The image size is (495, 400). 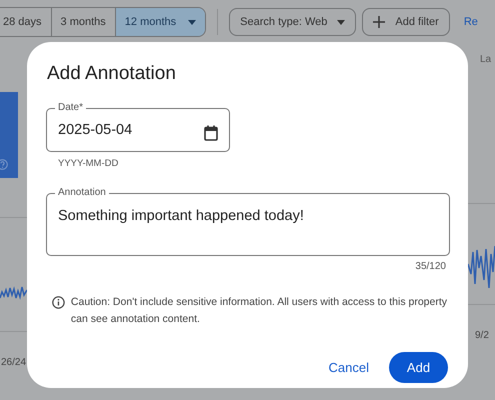 What do you see at coordinates (486, 59) in the screenshot?
I see `column-label: La` at bounding box center [486, 59].